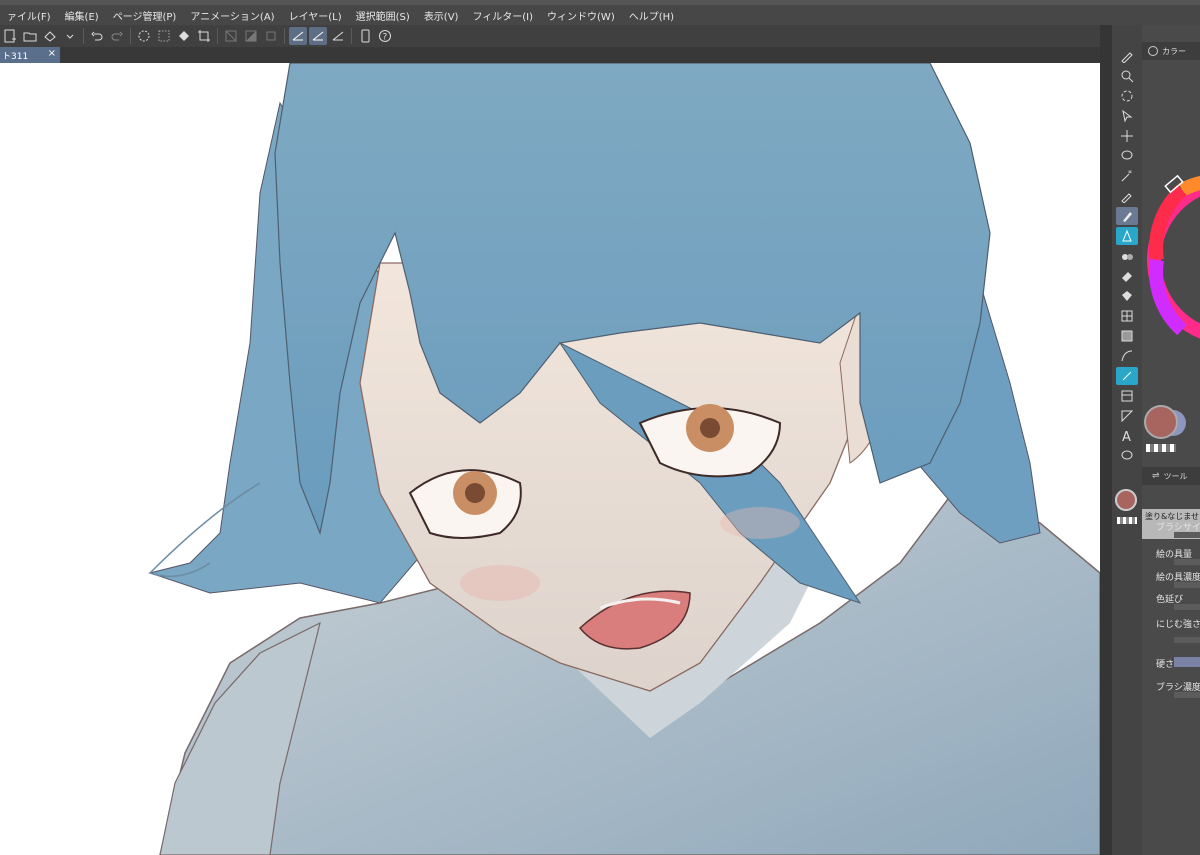 This screenshot has width=1200, height=855. What do you see at coordinates (1153, 51) in the screenshot?
I see `color-wheel-tab-icon` at bounding box center [1153, 51].